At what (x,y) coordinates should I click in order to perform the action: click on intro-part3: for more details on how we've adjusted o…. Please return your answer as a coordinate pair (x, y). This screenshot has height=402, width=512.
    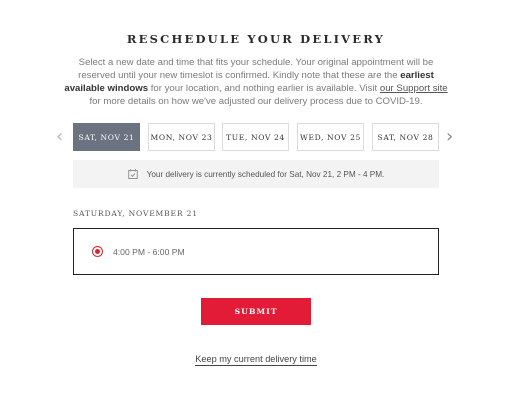
    Looking at the image, I should click on (256, 101).